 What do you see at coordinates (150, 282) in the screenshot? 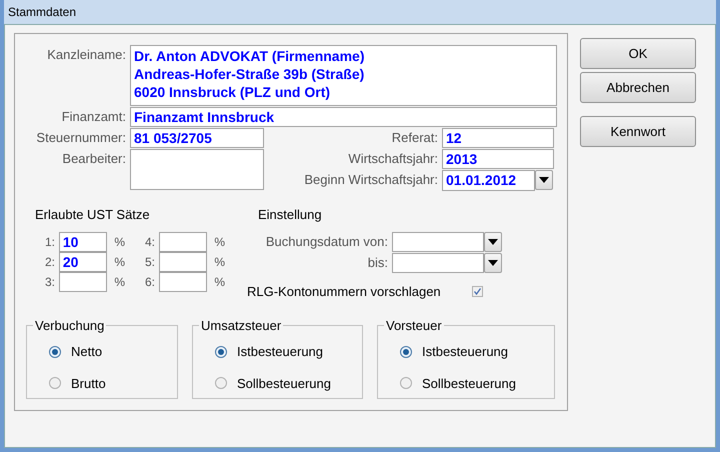
I see `rate-label: 6:` at bounding box center [150, 282].